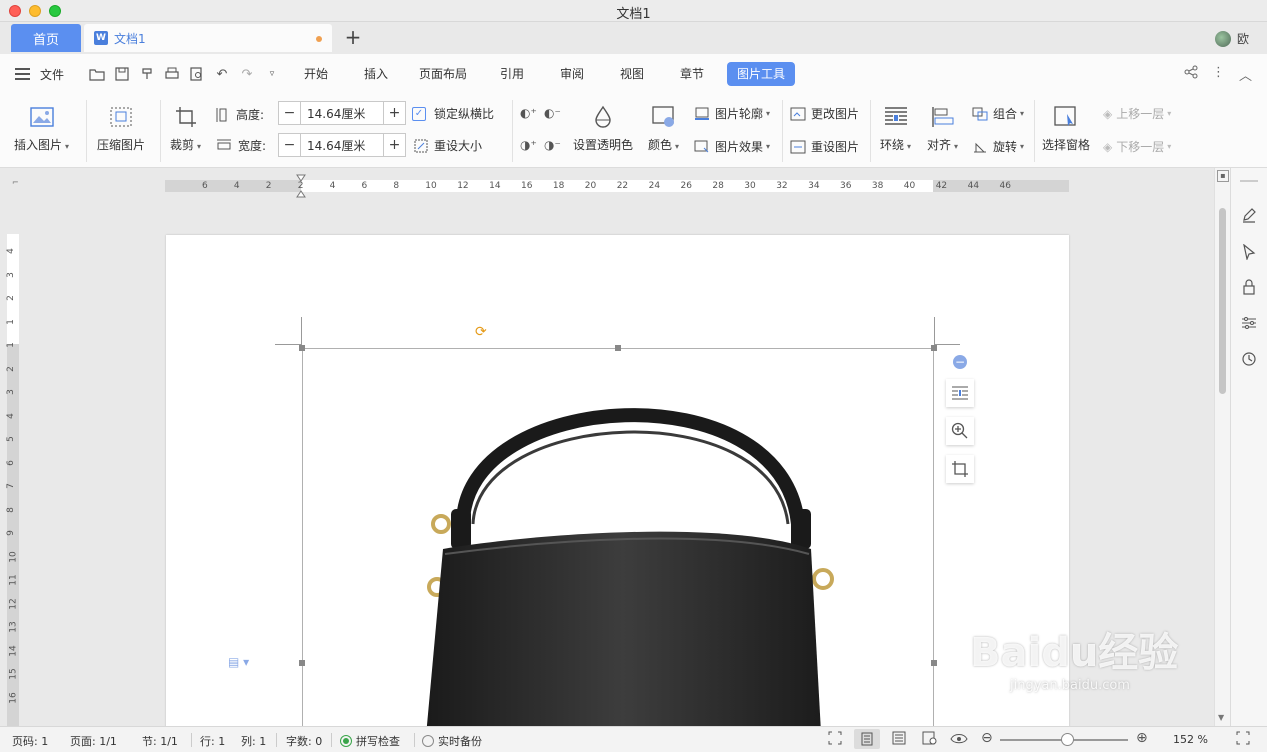  Describe the element at coordinates (663, 128) in the screenshot. I see `color-button: 颜色 ▾` at that location.